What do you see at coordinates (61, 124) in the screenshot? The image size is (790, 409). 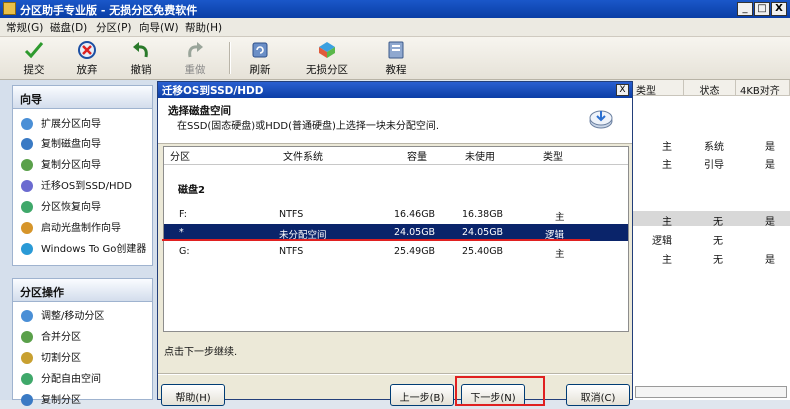 I see `sidebar-item-extend-partition-wizard: 扩展分区向导` at bounding box center [61, 124].